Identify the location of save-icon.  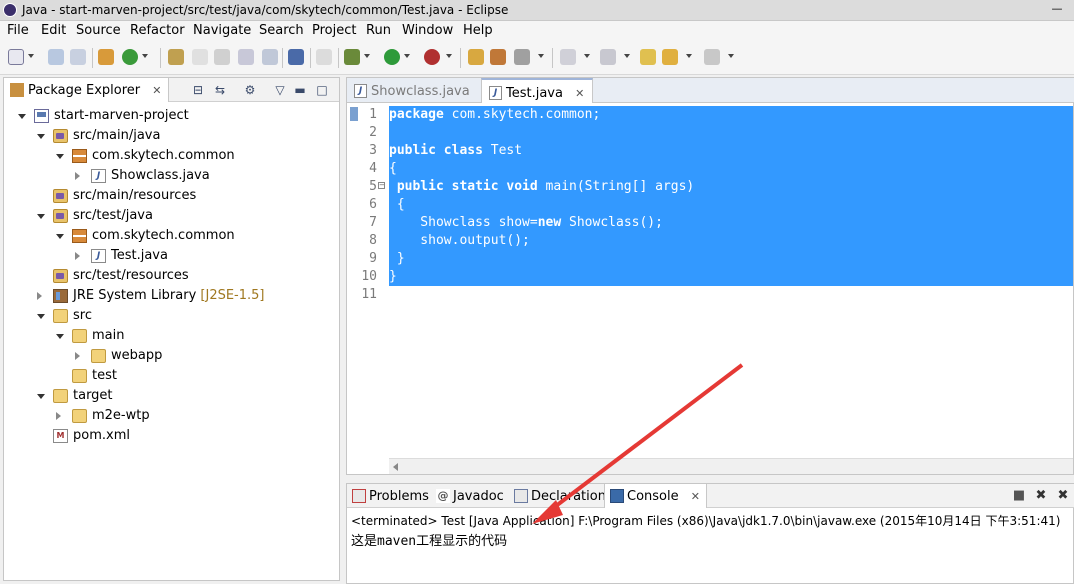
(56, 57).